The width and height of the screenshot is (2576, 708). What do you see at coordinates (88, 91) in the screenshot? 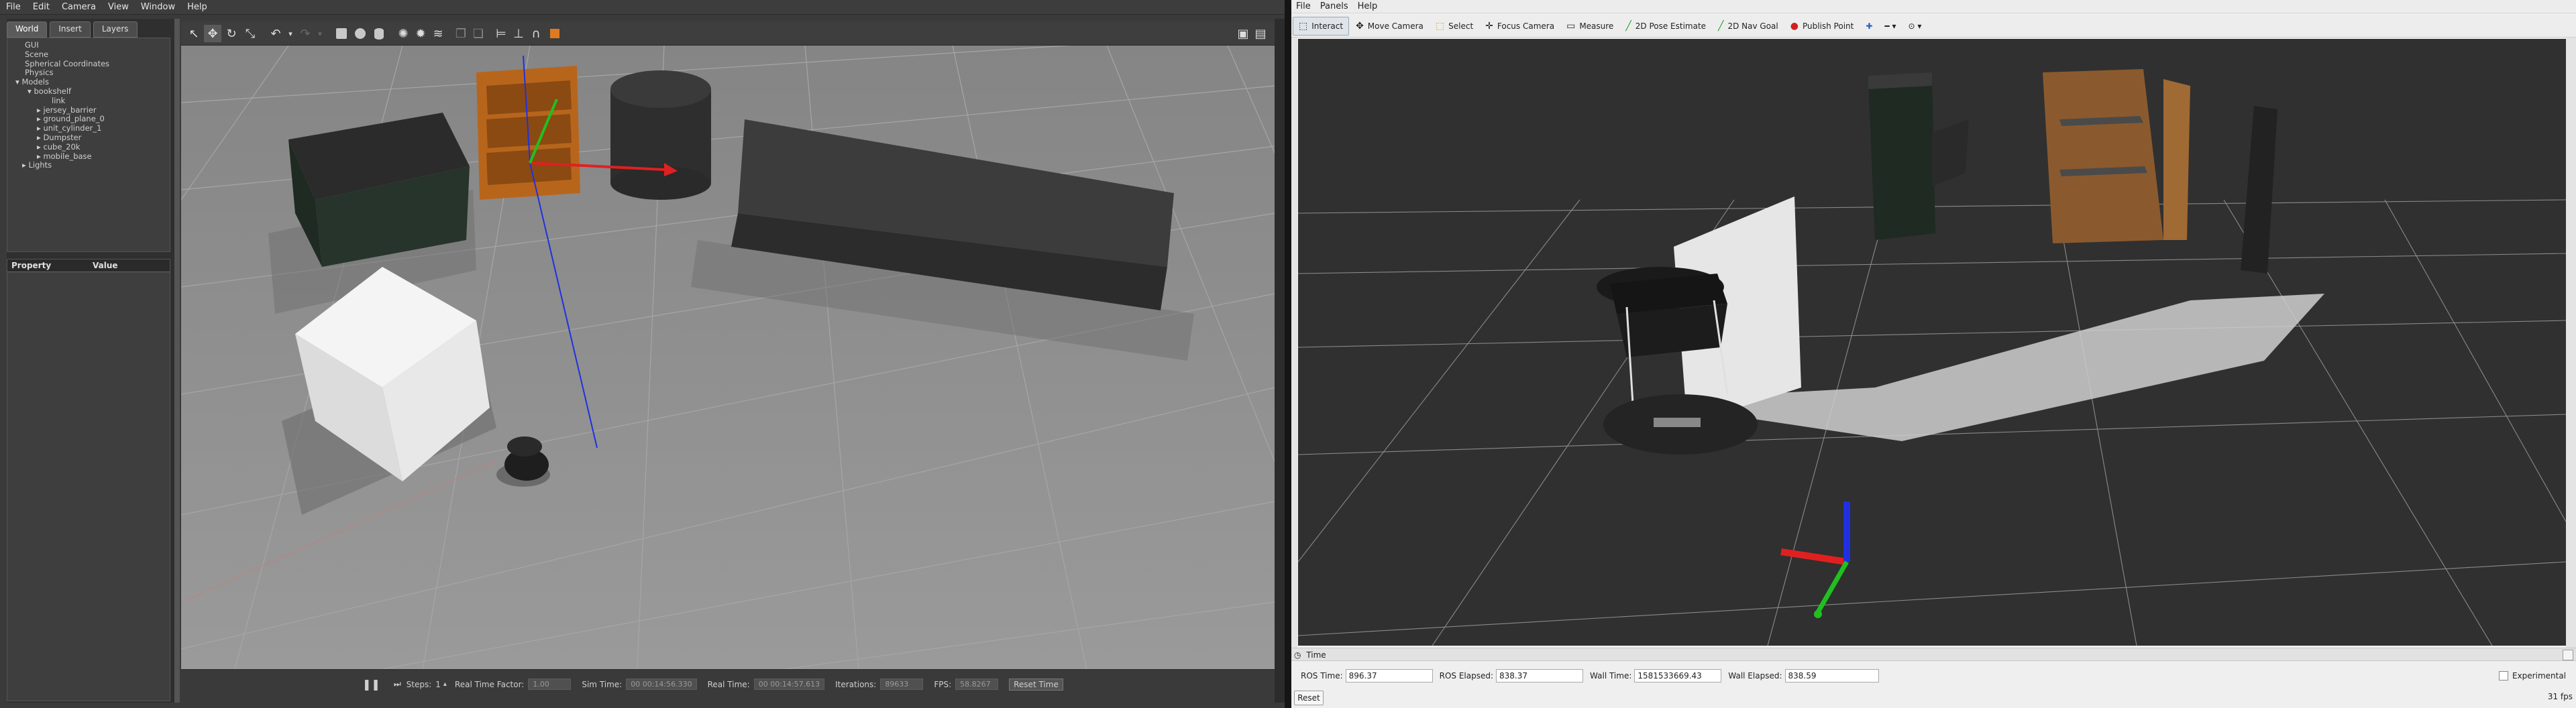
I see `tree-item-bookshelf: ▾ bookshelf` at bounding box center [88, 91].